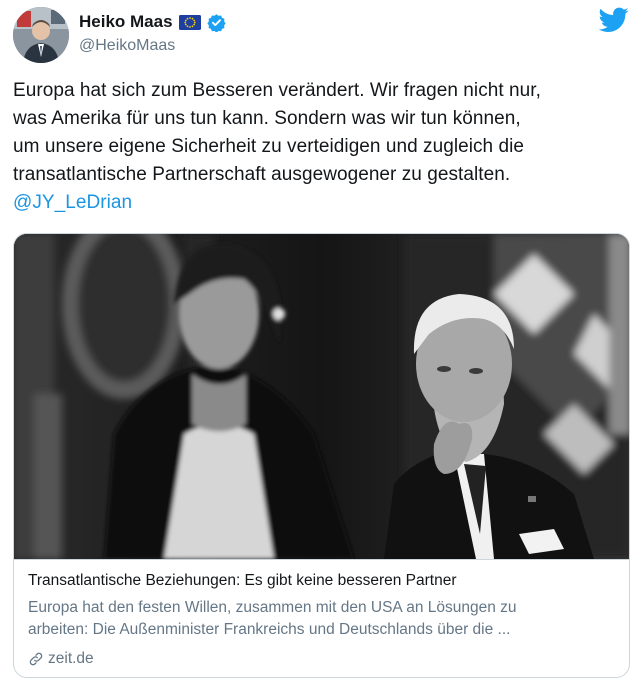 The height and width of the screenshot is (684, 640). What do you see at coordinates (126, 22) in the screenshot?
I see `display-name: Heiko Maas` at bounding box center [126, 22].